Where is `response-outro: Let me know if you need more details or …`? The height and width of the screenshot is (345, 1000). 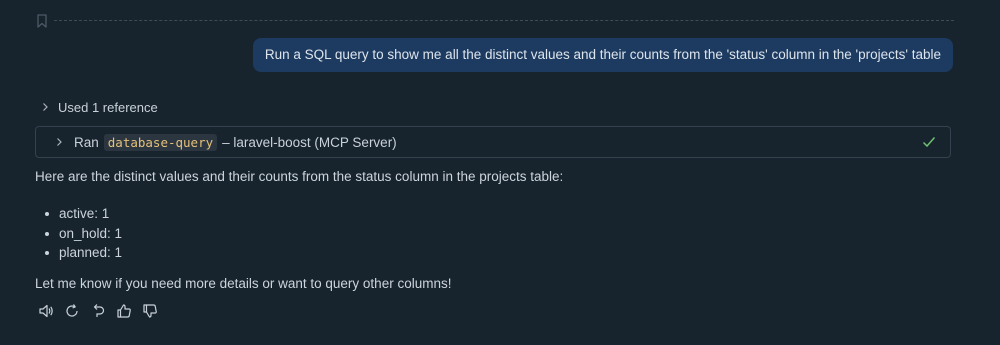 response-outro: Let me know if you need more details or … is located at coordinates (243, 283).